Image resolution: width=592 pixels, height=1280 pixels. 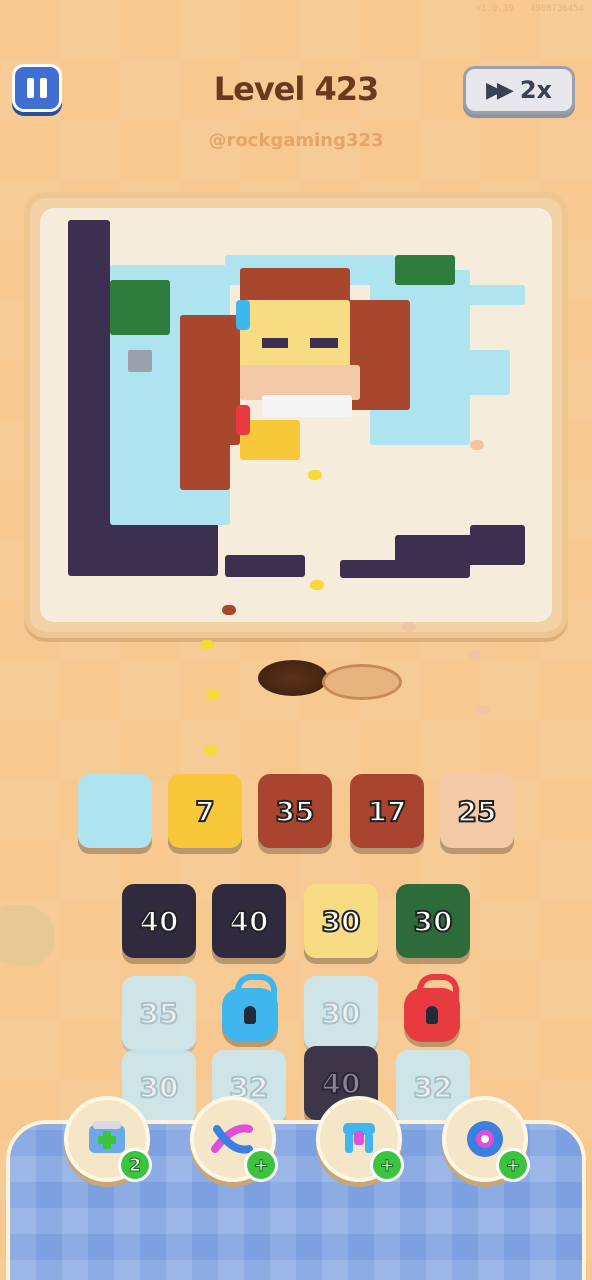 I want to click on tile-count: 32, so click(x=433, y=1087).